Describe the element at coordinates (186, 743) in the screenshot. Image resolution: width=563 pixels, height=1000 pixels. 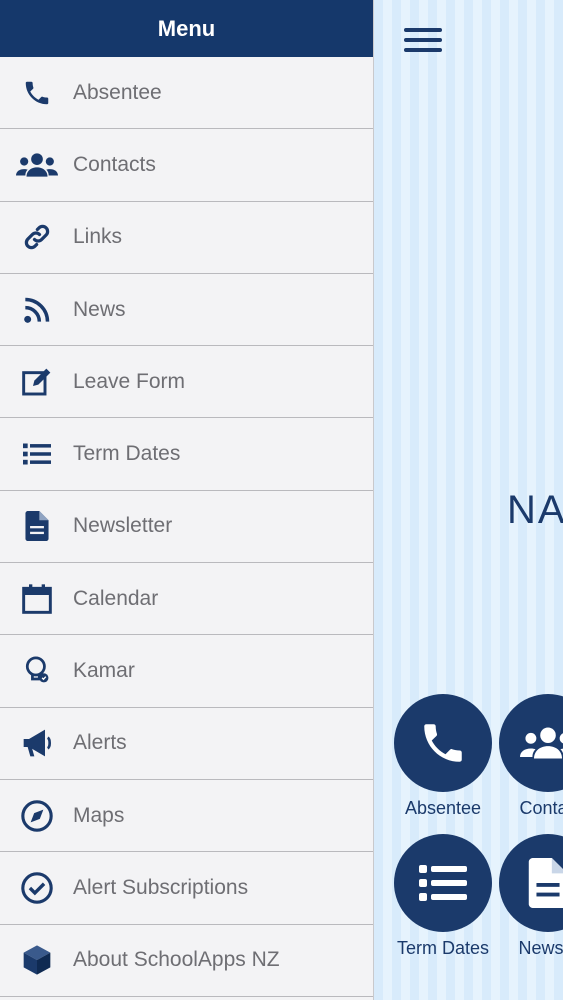
I see `menu-item-alerts: Alerts` at that location.